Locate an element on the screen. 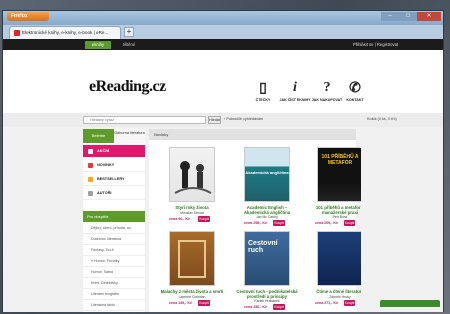 The width and height of the screenshot is (450, 314). star-icon is located at coordinates (90, 179).